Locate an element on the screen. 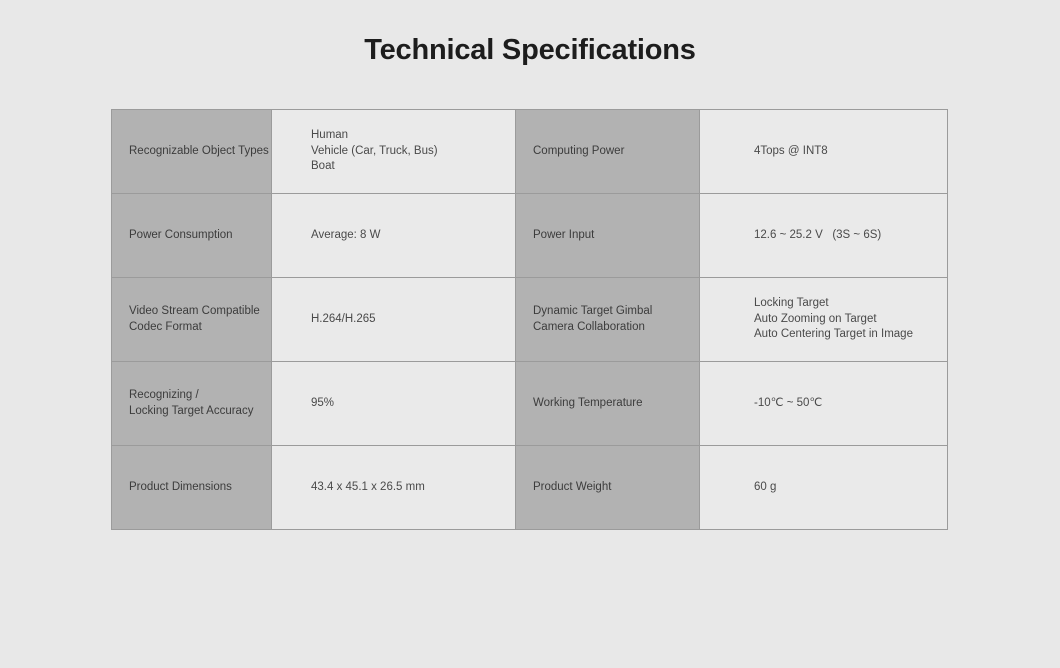  value-line: -10℃ ~ 50℃ is located at coordinates (788, 402).